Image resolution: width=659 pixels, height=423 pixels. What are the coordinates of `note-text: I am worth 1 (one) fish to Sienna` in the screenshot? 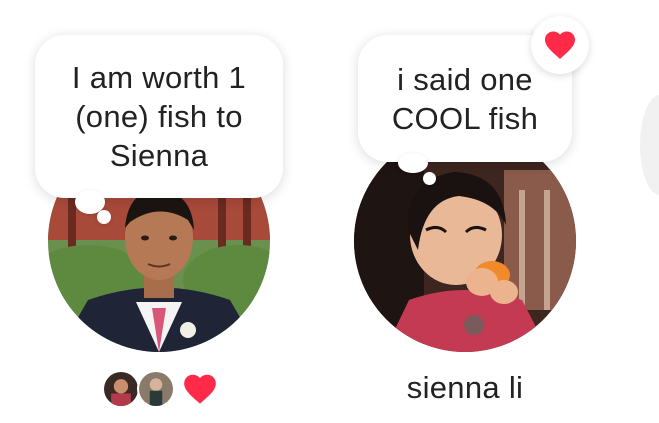 It's located at (159, 116).